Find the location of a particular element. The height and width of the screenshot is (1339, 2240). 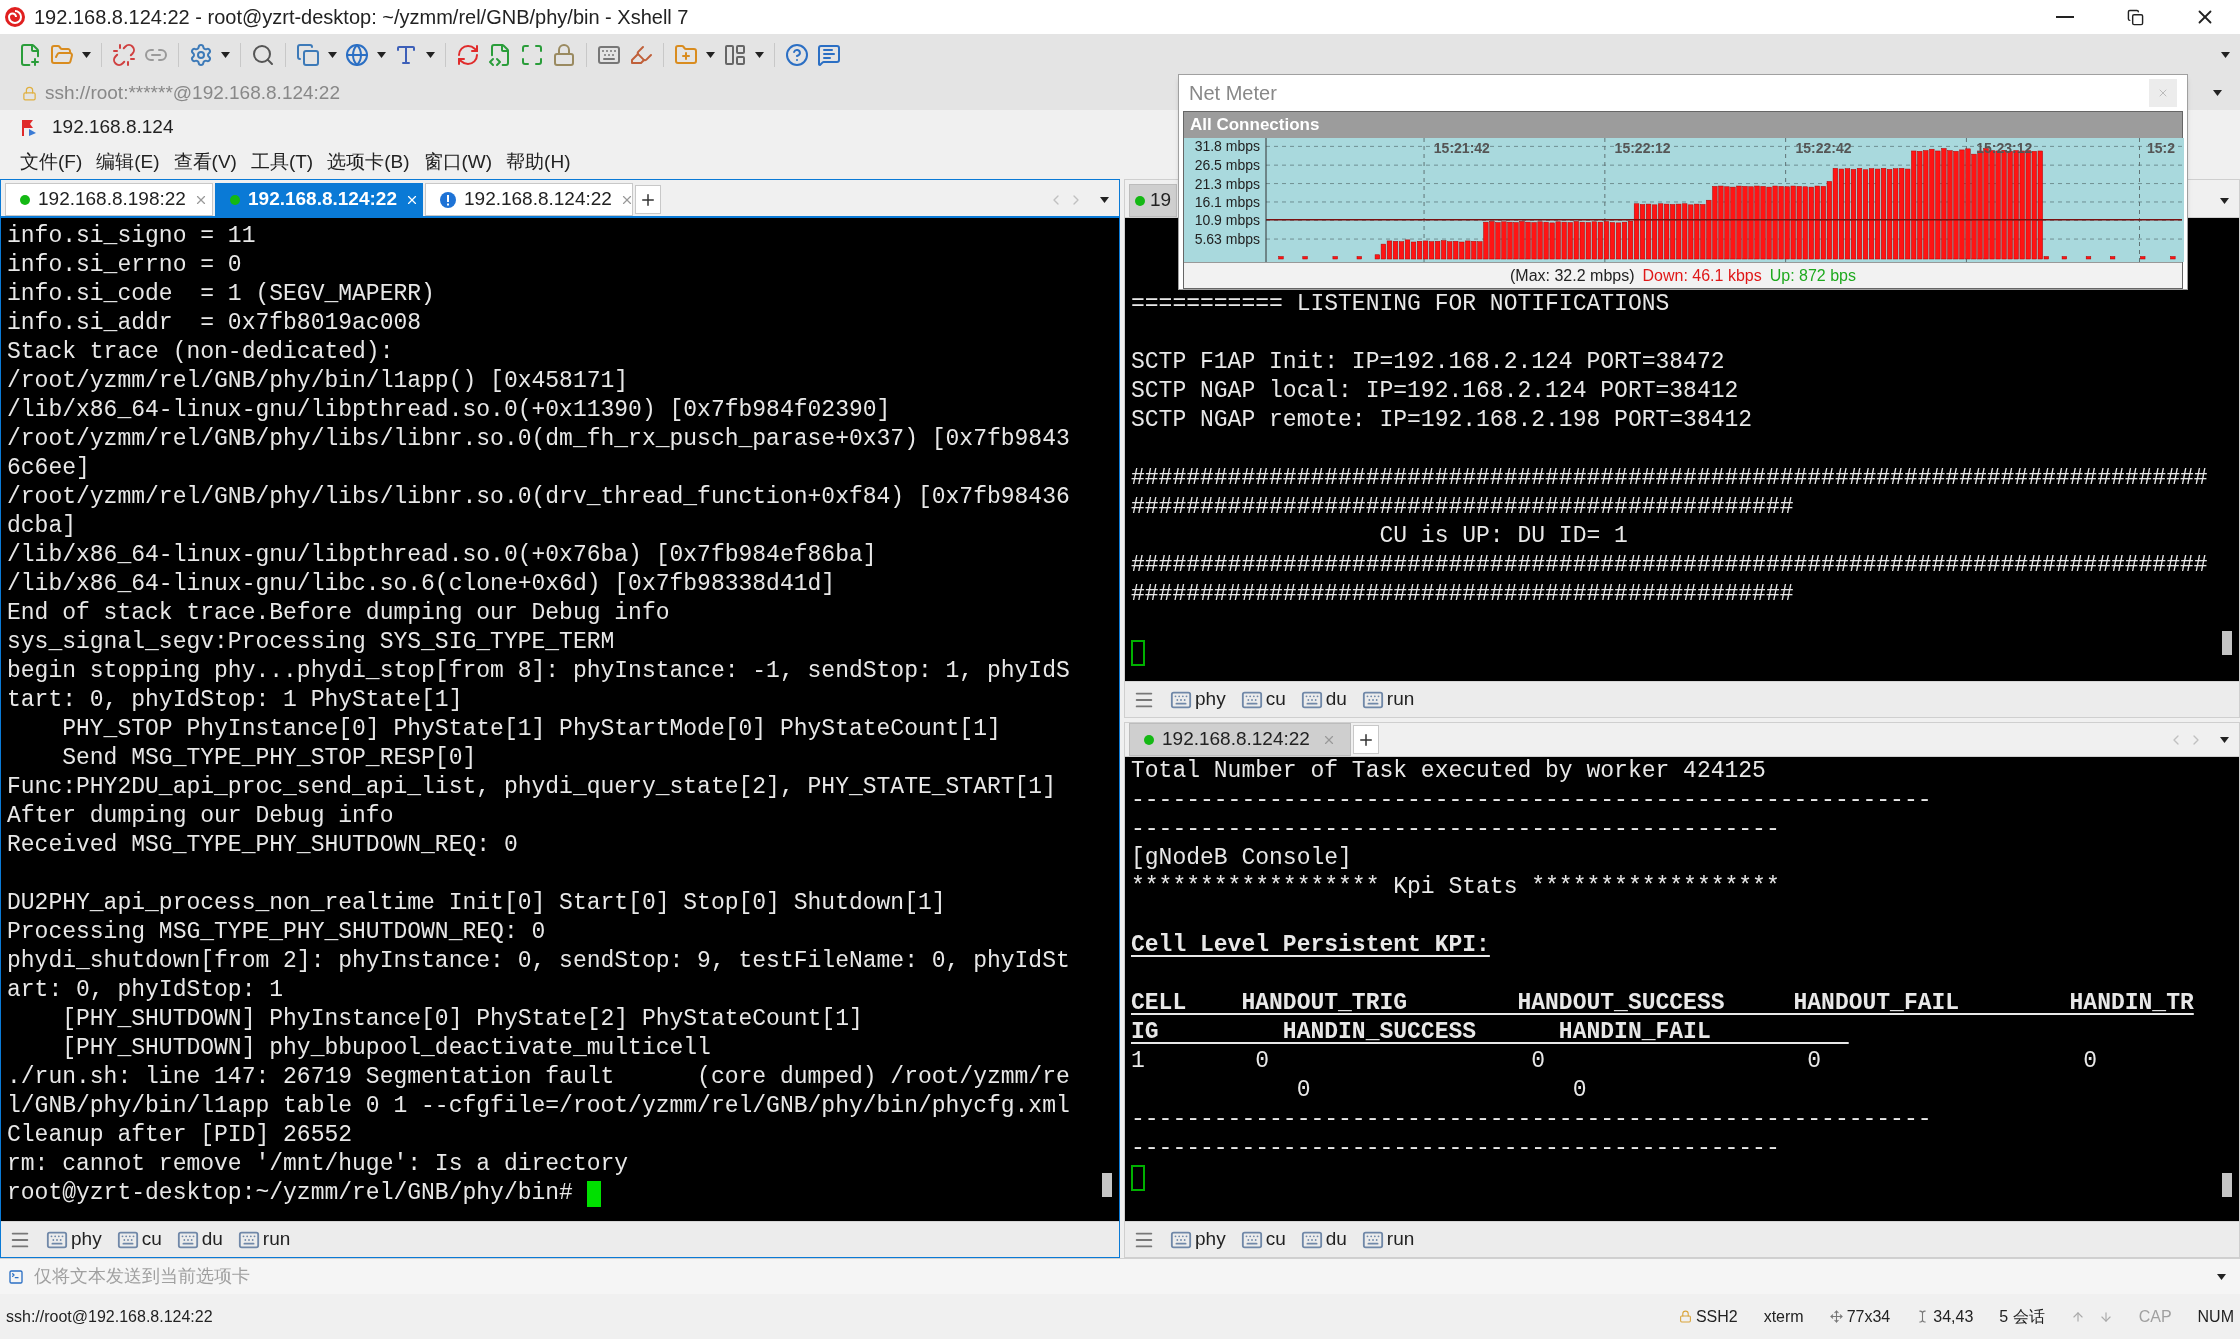

terminal-line: After dumping our Debug info is located at coordinates (200, 816).